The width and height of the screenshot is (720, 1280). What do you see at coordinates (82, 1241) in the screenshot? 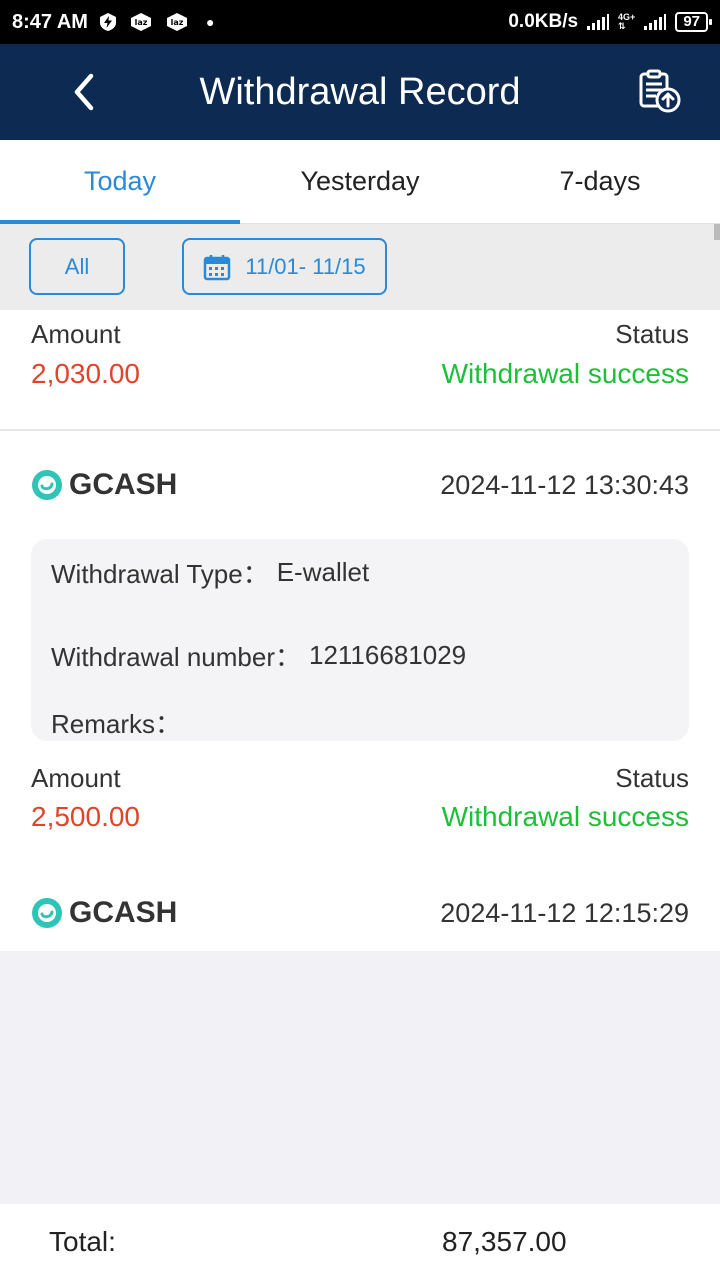
I see `total-label: Total:` at bounding box center [82, 1241].